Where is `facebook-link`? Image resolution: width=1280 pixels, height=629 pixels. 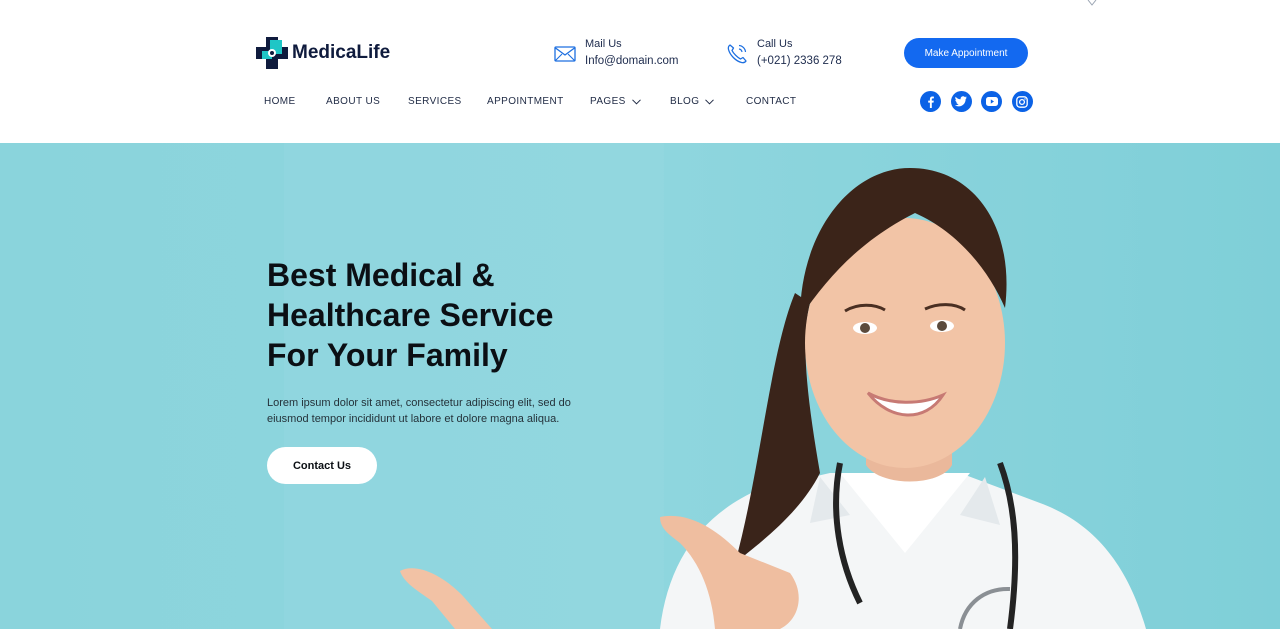 facebook-link is located at coordinates (930, 101).